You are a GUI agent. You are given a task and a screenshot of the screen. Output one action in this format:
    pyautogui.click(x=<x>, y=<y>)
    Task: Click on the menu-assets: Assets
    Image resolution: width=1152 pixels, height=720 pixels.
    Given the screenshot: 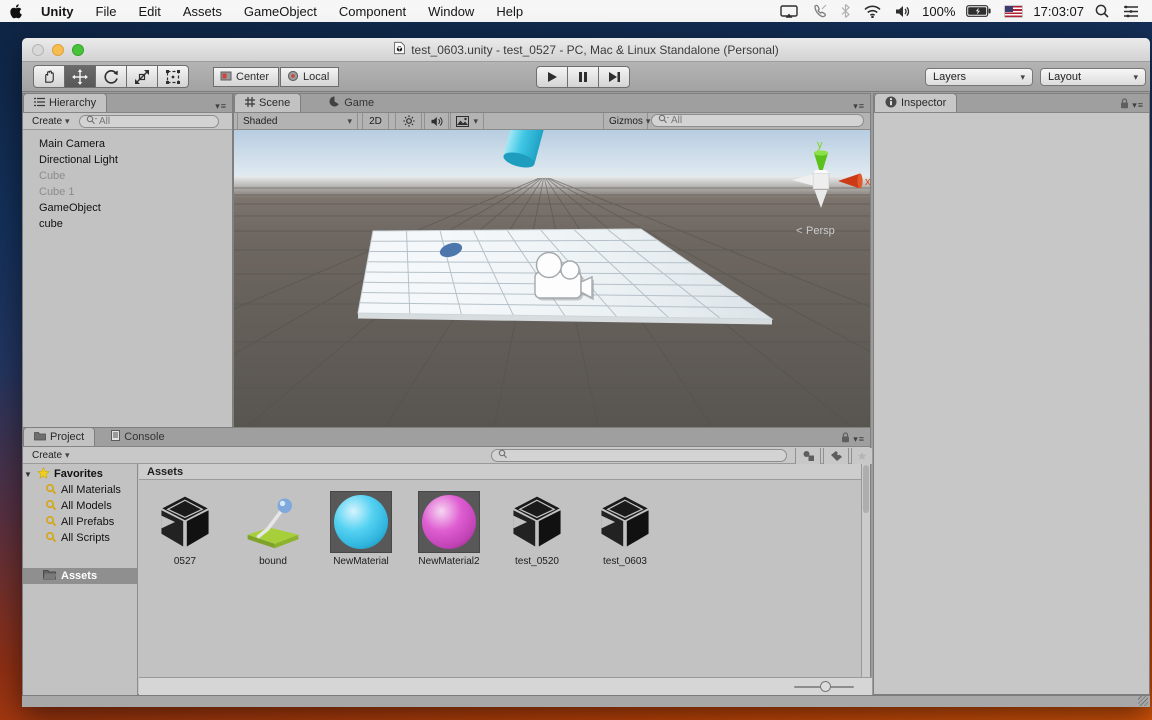 What is the action you would take?
    pyautogui.click(x=202, y=11)
    